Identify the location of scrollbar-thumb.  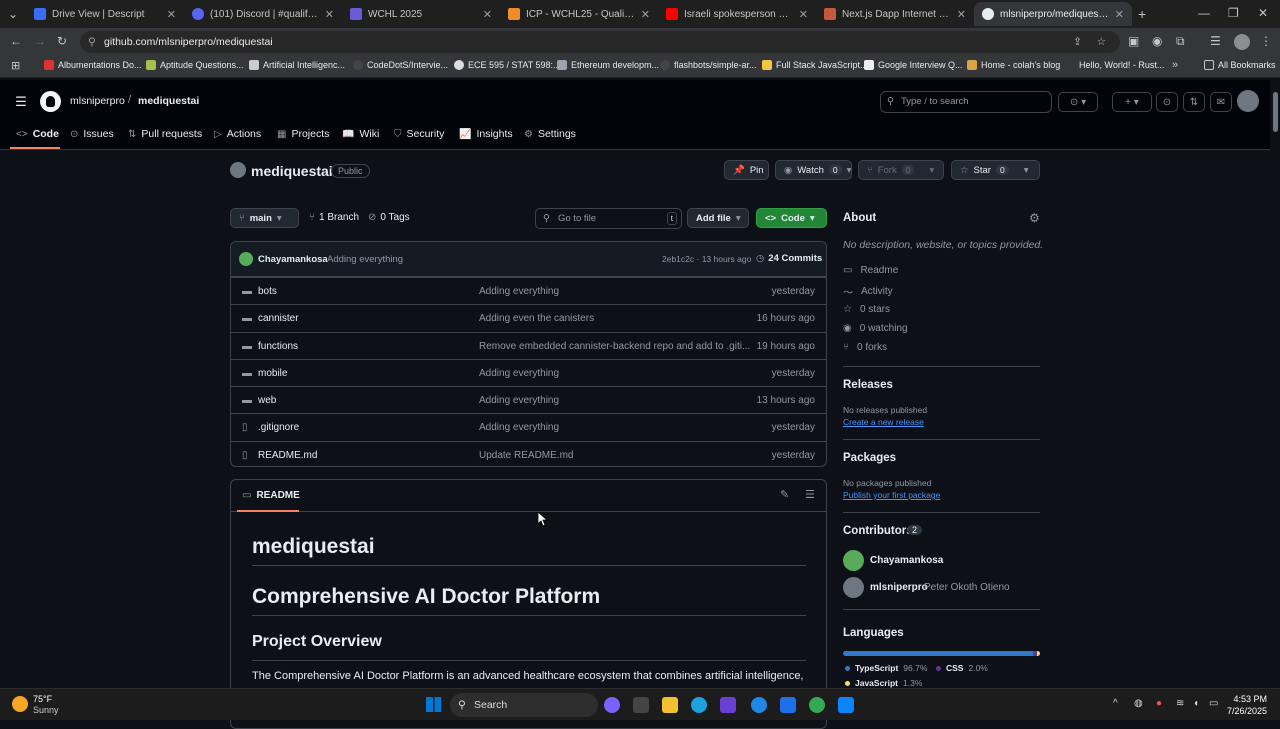
(1275, 112).